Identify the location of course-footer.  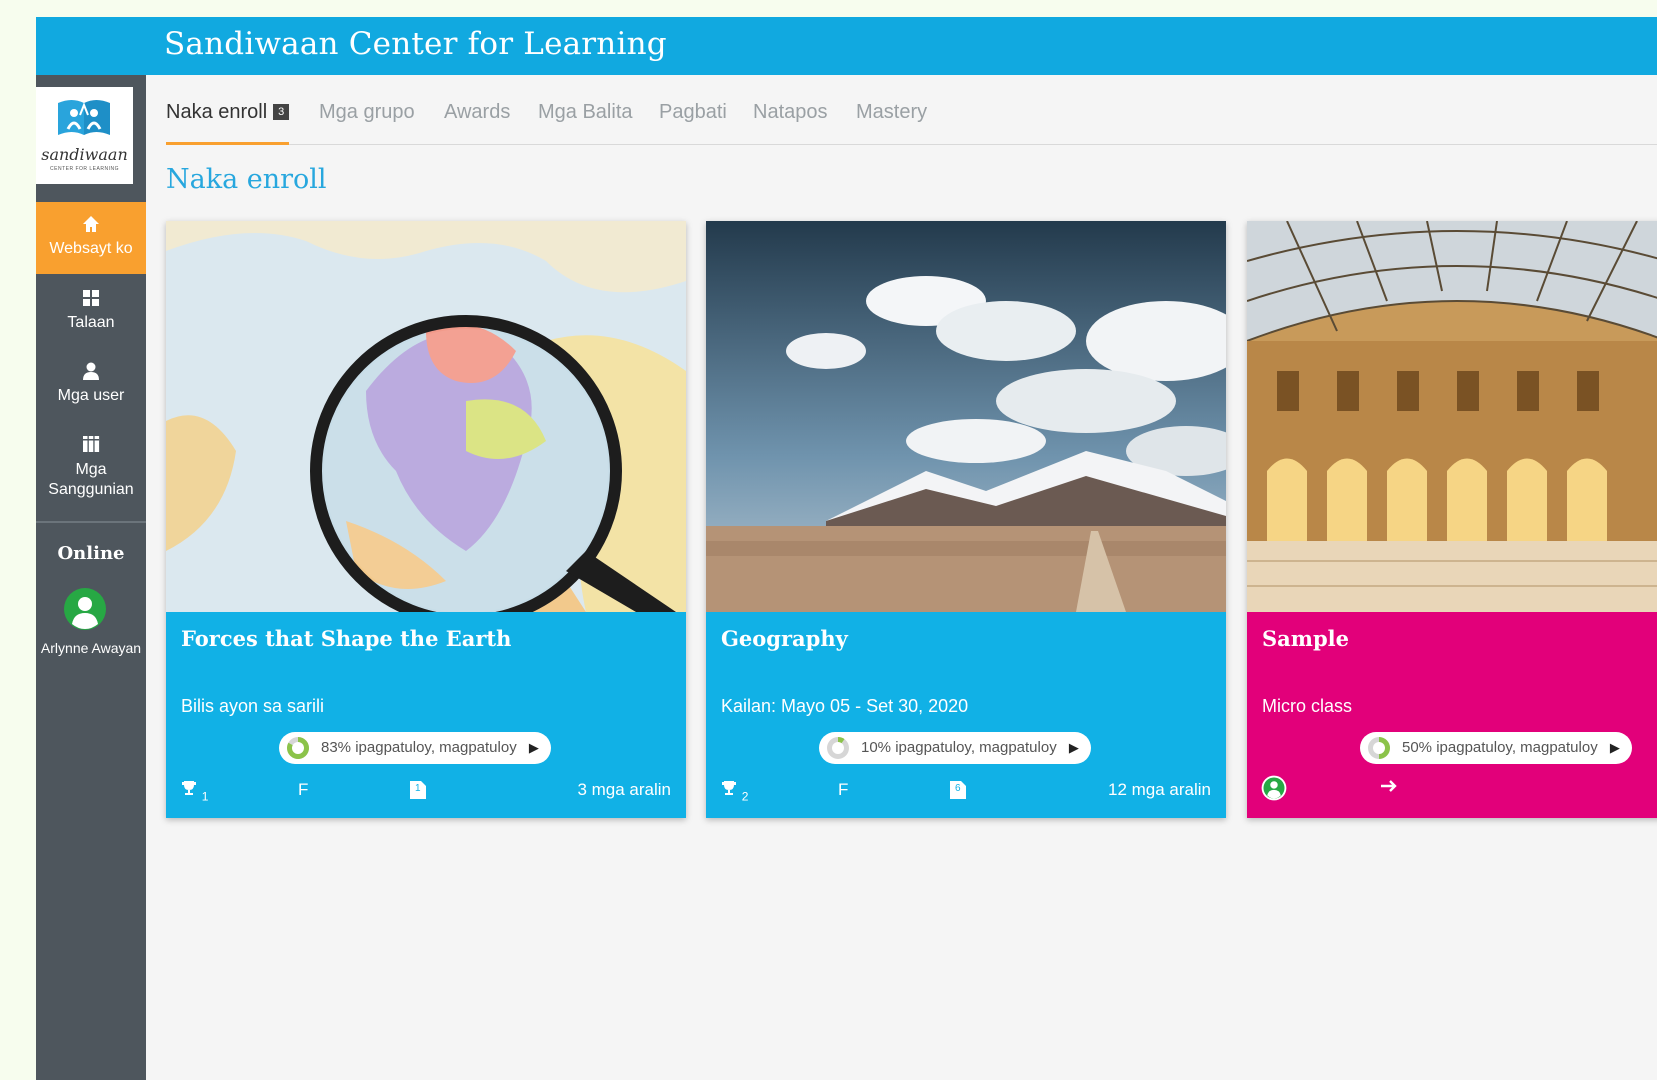
(1452, 787).